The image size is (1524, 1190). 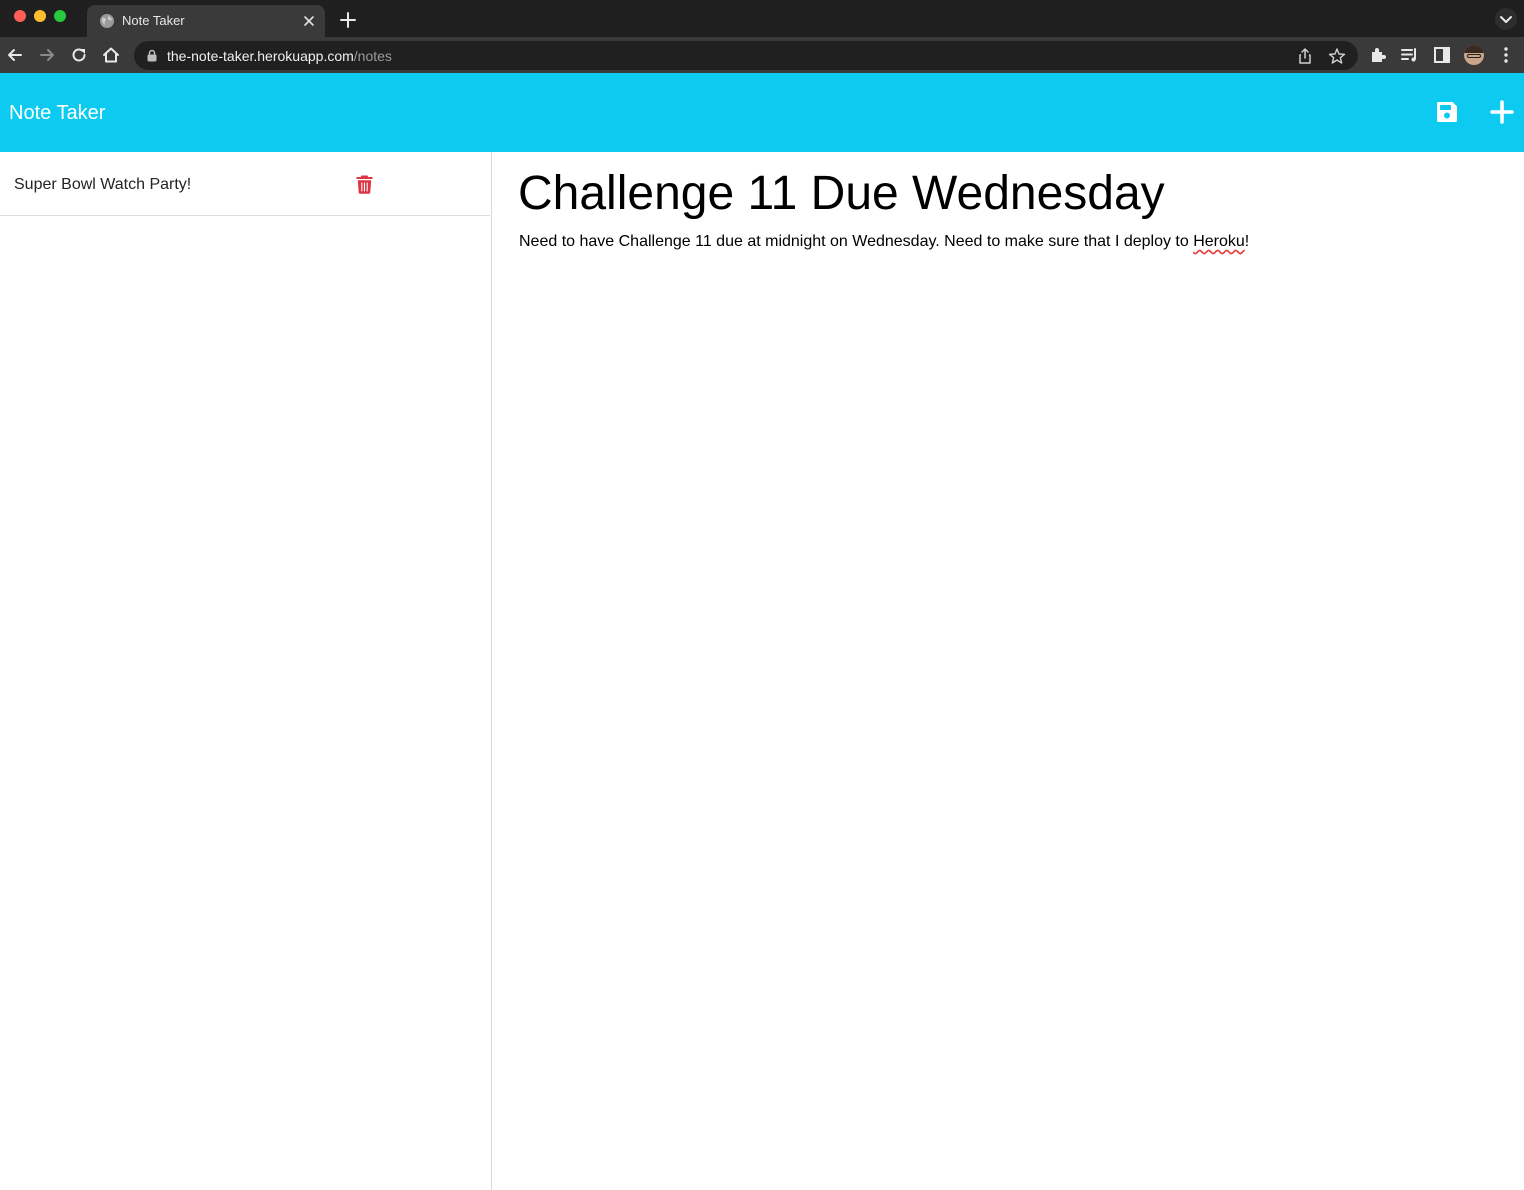 What do you see at coordinates (1219, 241) in the screenshot?
I see `misspelled-word: Heroku` at bounding box center [1219, 241].